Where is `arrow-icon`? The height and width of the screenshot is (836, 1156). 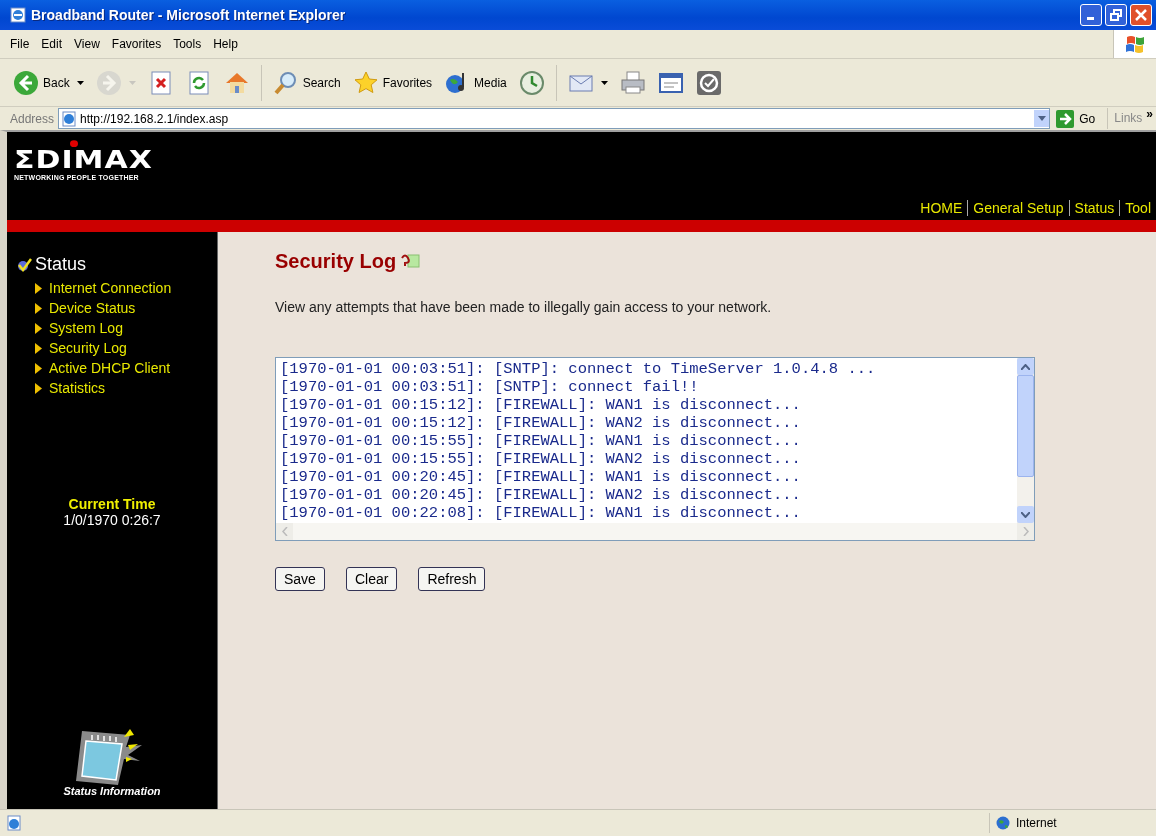
arrow-icon is located at coordinates (1065, 118).